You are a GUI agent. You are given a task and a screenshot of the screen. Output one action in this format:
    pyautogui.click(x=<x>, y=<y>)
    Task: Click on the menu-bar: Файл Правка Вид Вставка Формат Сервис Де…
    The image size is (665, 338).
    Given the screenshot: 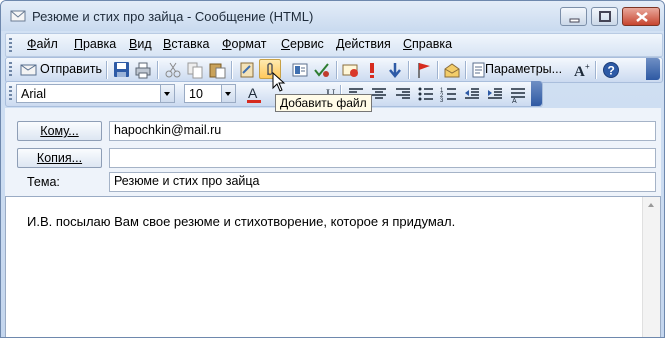 What is the action you would take?
    pyautogui.click(x=334, y=45)
    